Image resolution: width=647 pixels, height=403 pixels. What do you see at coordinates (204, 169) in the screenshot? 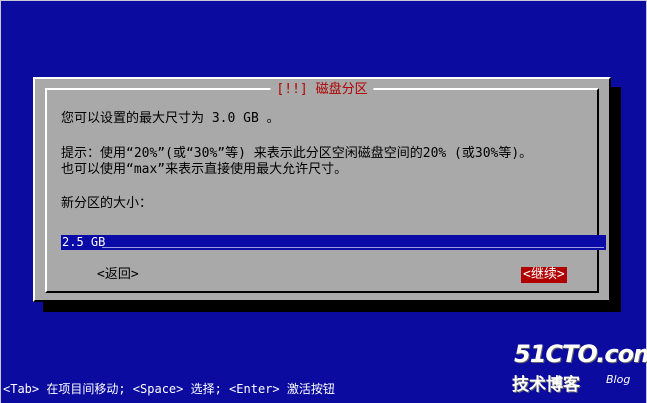
I see `tip-line-2: 也可以使用“max”来表示直接使用最大允许尺寸。` at bounding box center [204, 169].